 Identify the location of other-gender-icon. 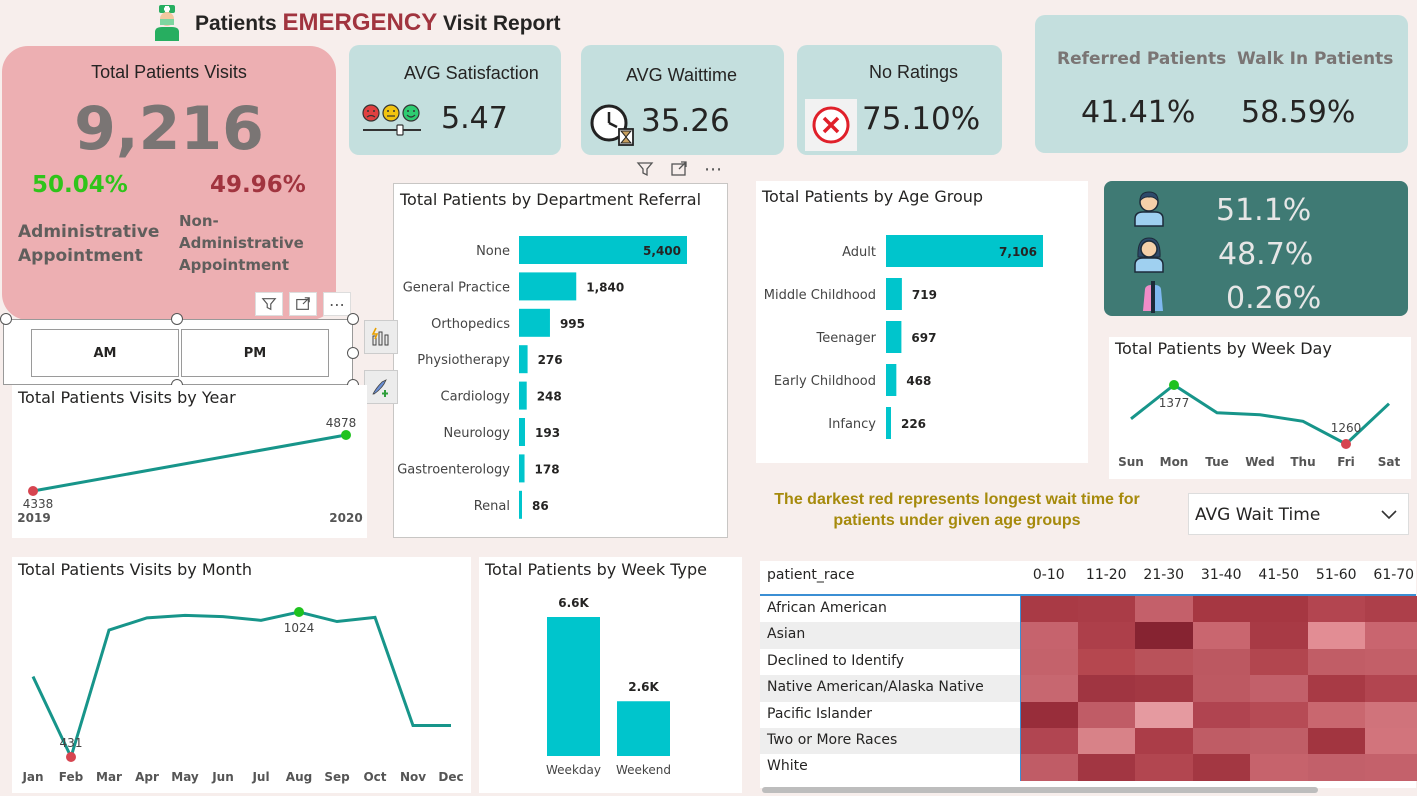
(1153, 299).